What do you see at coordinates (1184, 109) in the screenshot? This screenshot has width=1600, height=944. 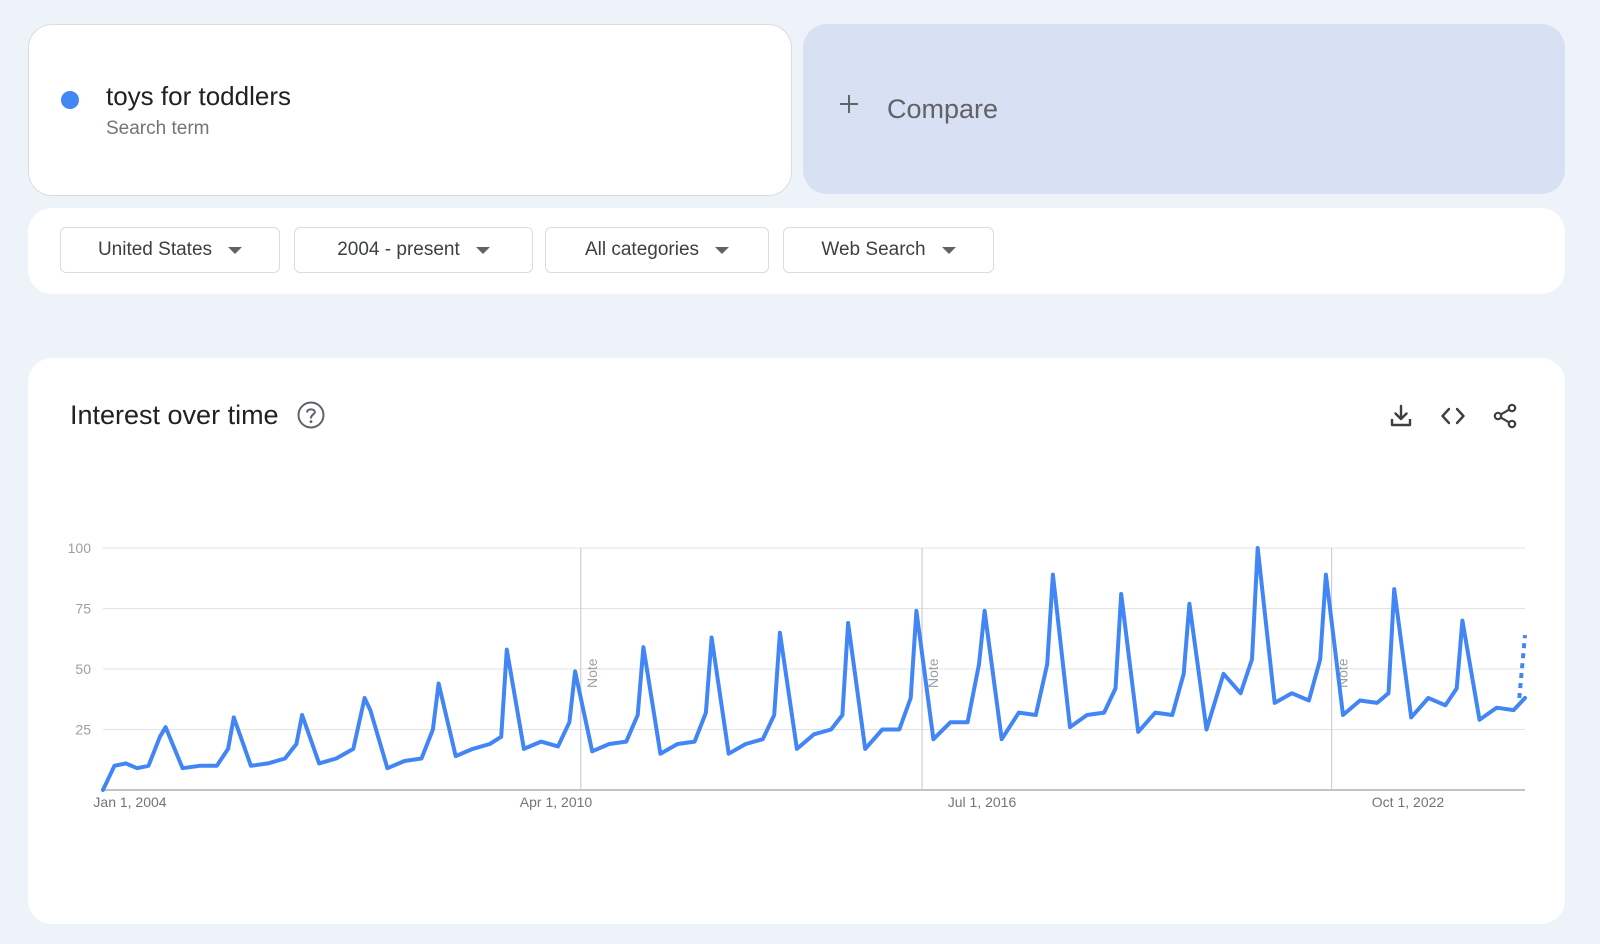 I see `compare-button: Compare` at bounding box center [1184, 109].